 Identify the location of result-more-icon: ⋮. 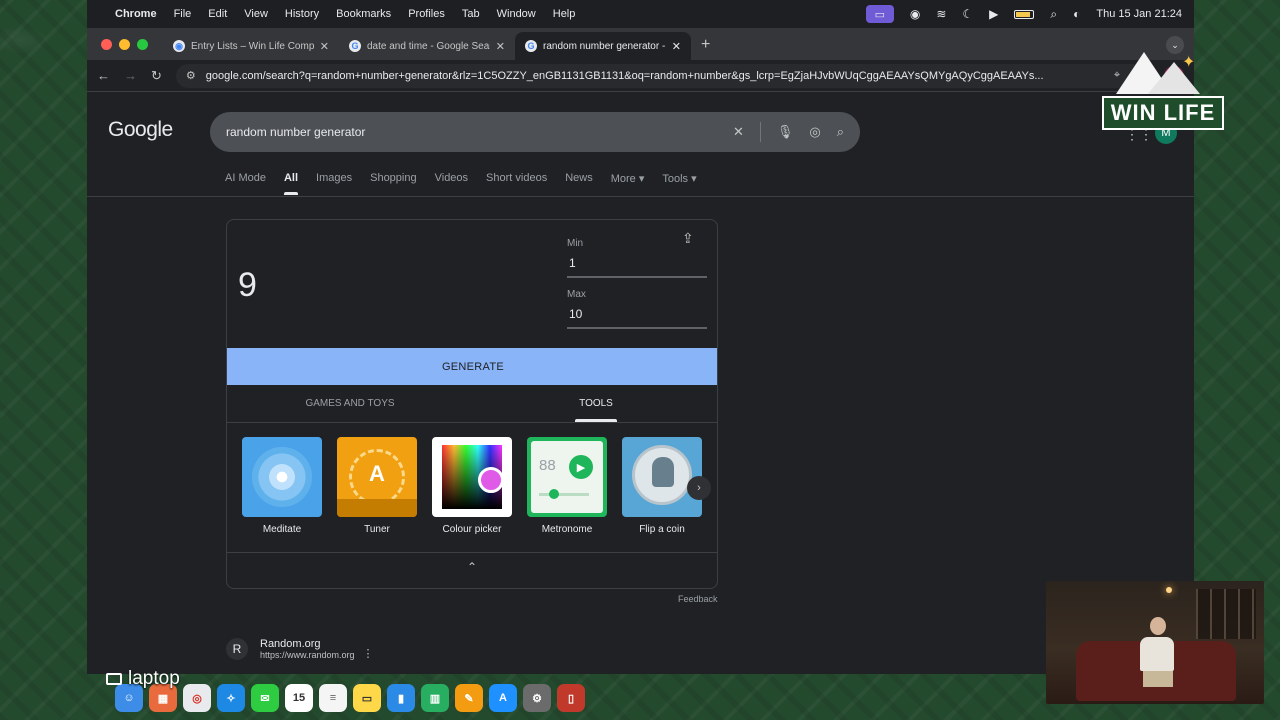
(368, 653).